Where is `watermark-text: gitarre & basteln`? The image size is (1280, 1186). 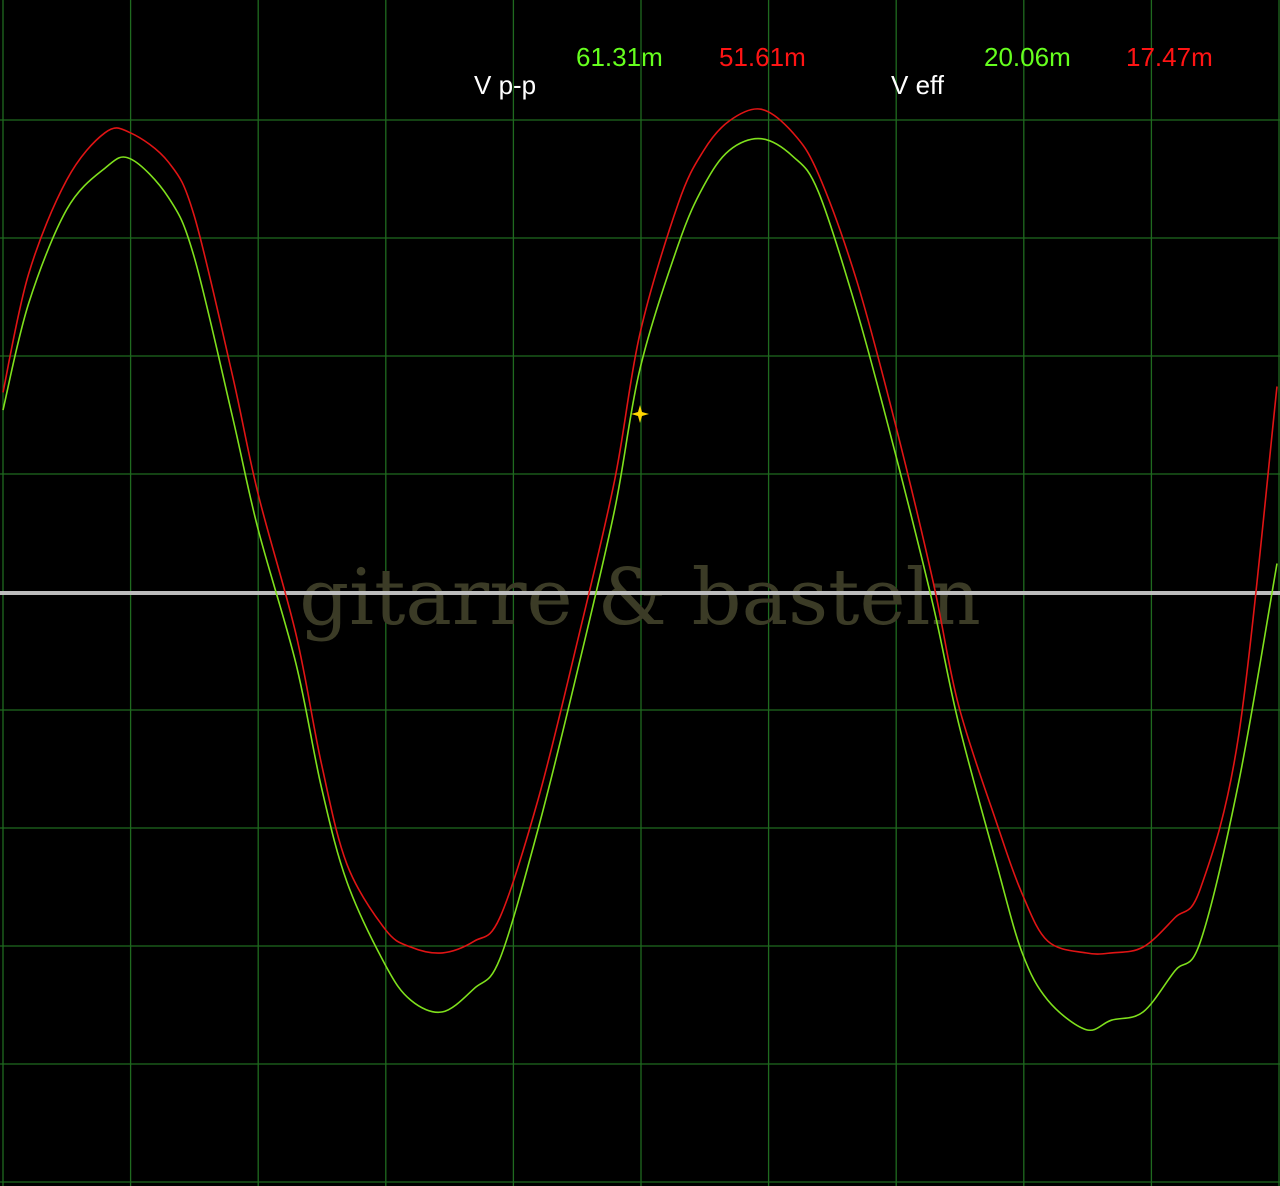 watermark-text: gitarre & basteln is located at coordinates (640, 598).